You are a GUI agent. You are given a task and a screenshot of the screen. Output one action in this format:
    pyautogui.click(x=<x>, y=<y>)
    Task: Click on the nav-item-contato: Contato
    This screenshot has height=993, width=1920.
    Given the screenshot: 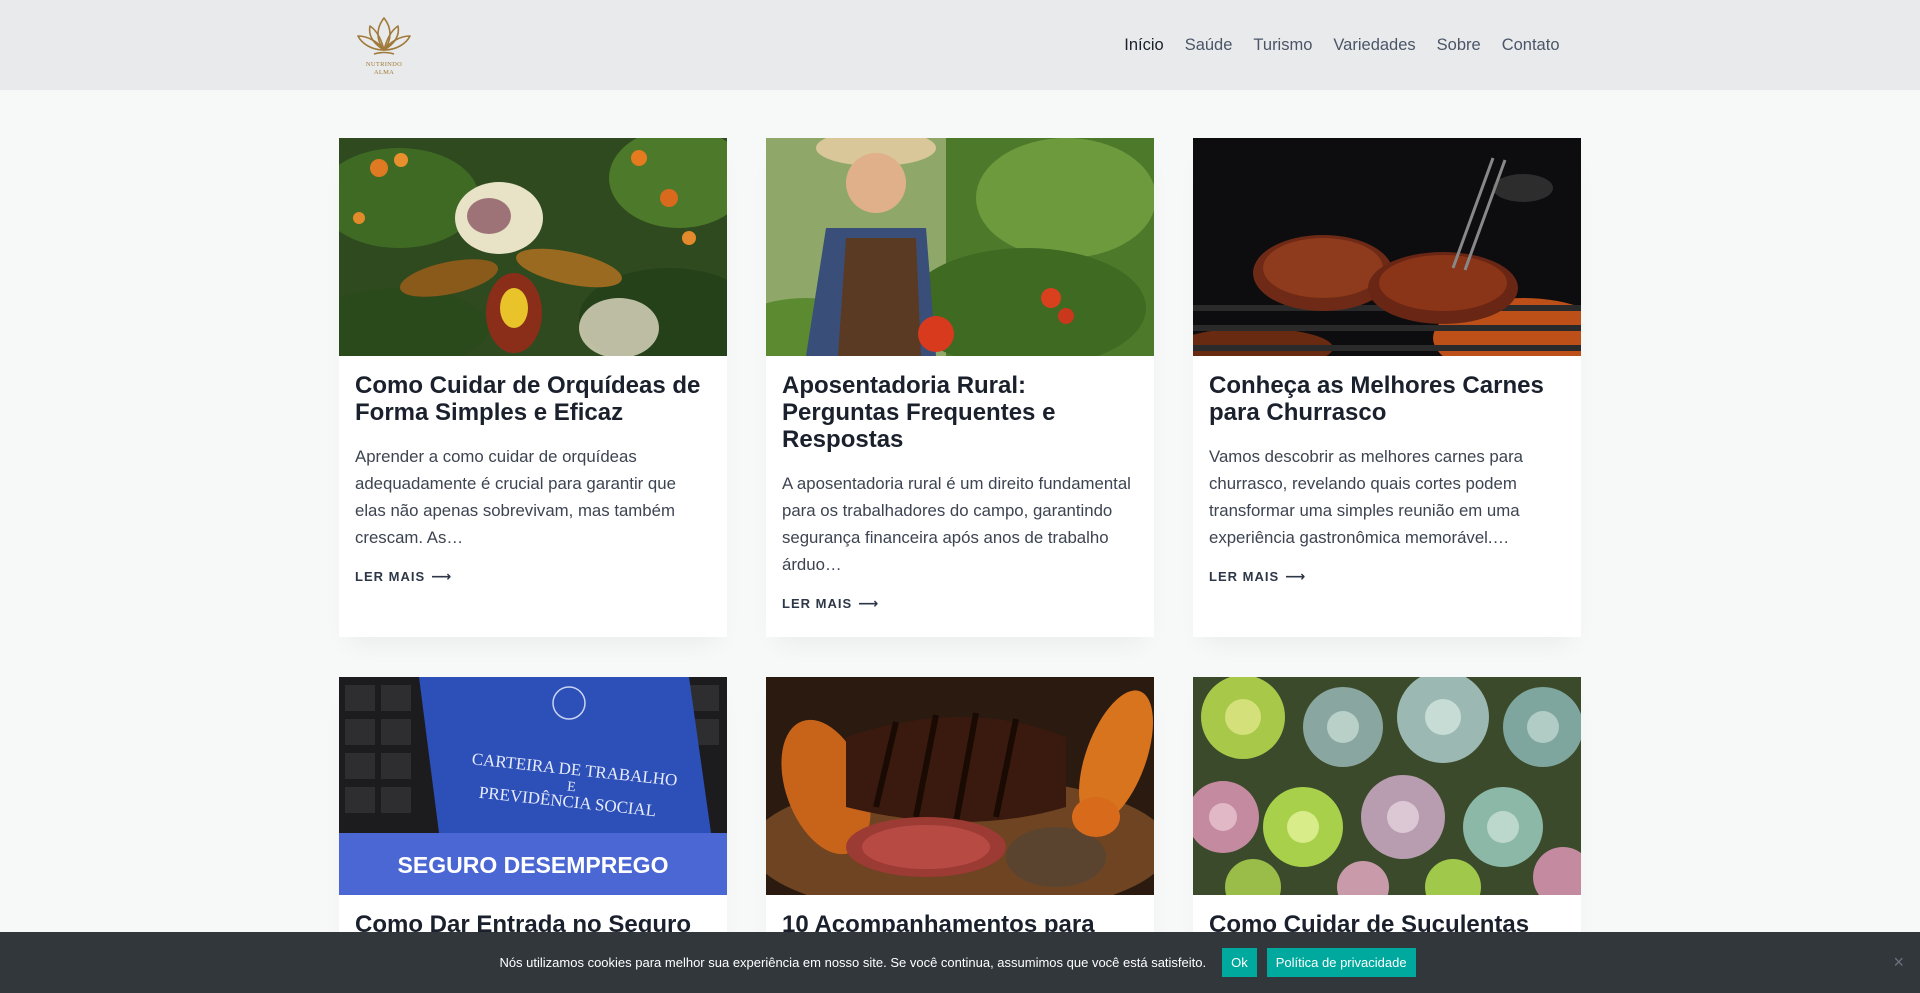 What is the action you would take?
    pyautogui.click(x=1530, y=45)
    